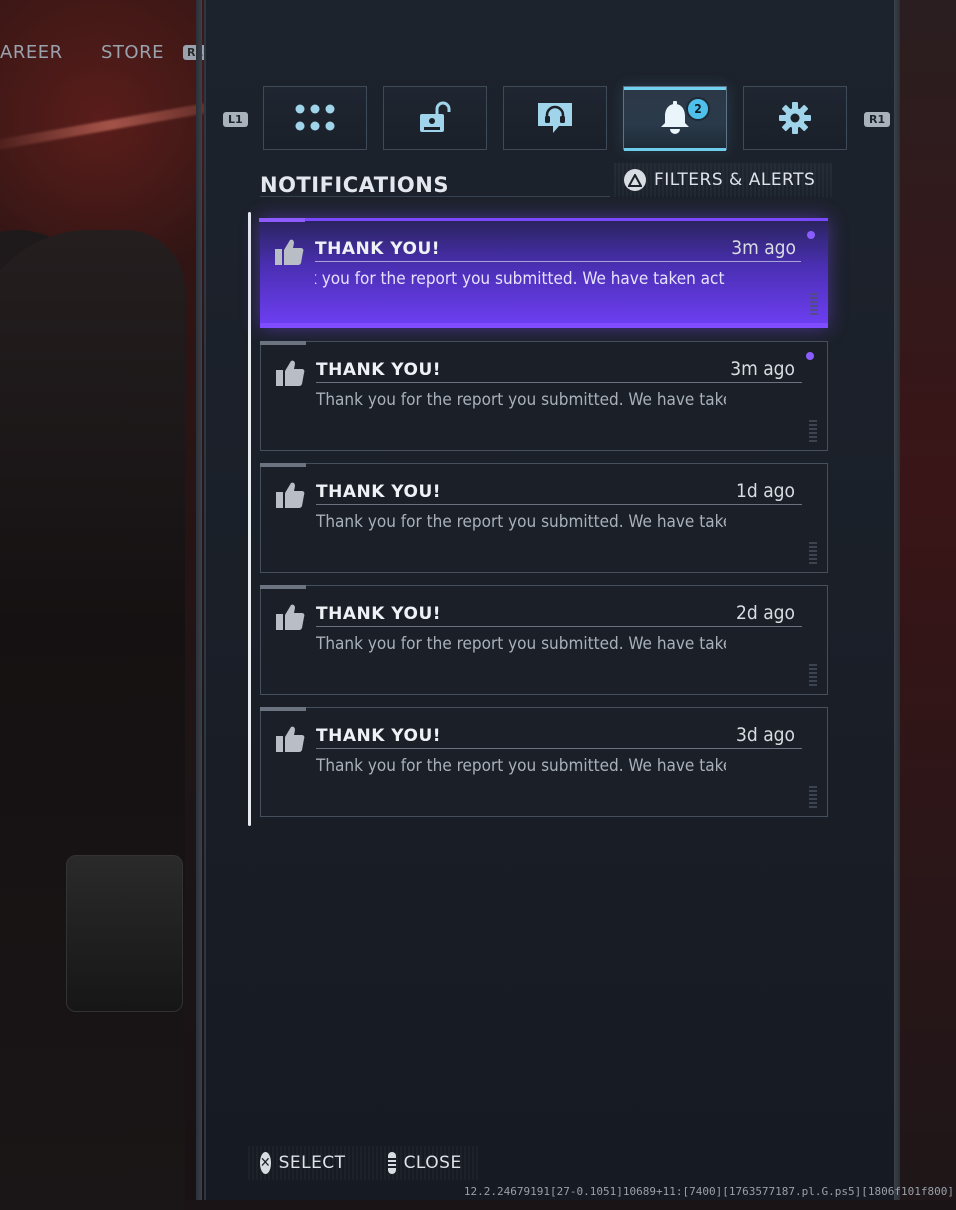 Image resolution: width=956 pixels, height=1210 pixels. I want to click on select-label: SELECT, so click(312, 1163).